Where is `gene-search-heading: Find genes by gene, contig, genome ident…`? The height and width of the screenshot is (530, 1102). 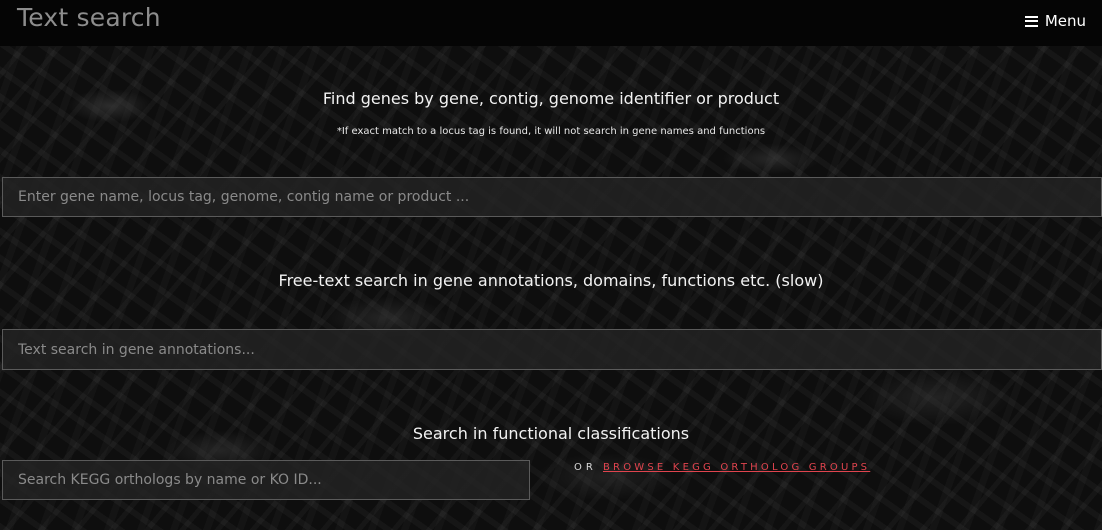
gene-search-heading: Find genes by gene, contig, genome ident… is located at coordinates (551, 98).